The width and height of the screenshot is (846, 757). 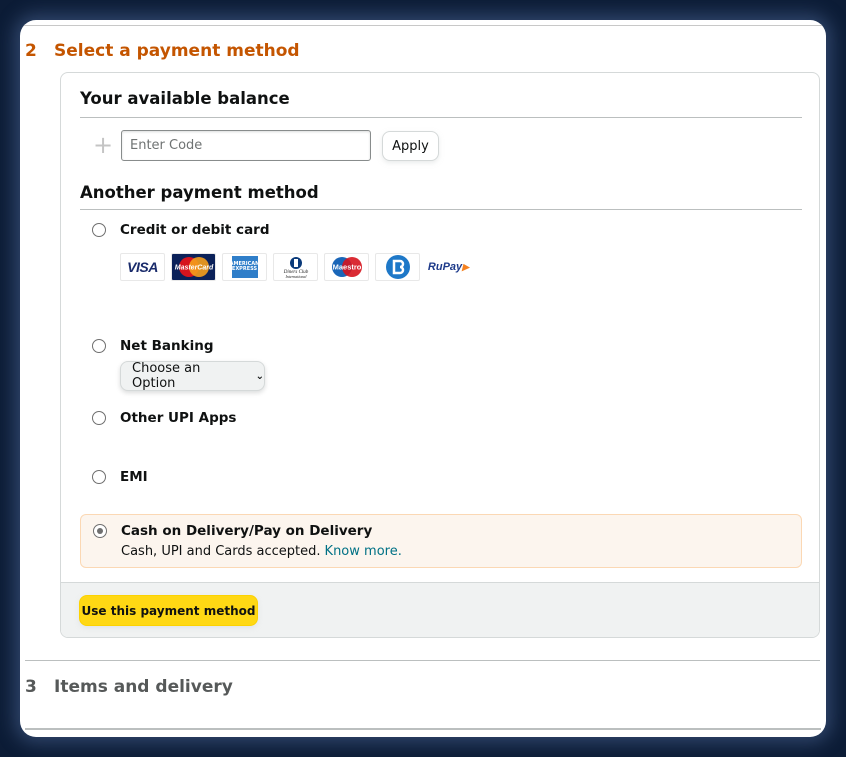 What do you see at coordinates (99, 346) in the screenshot?
I see `radio-net-banking` at bounding box center [99, 346].